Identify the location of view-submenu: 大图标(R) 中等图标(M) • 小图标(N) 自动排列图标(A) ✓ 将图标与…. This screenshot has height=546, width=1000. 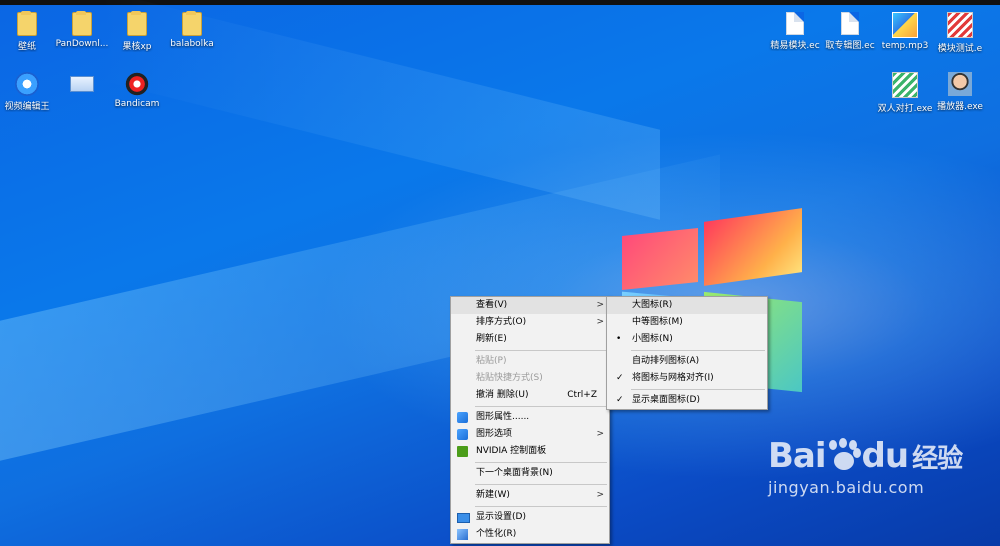
(687, 353).